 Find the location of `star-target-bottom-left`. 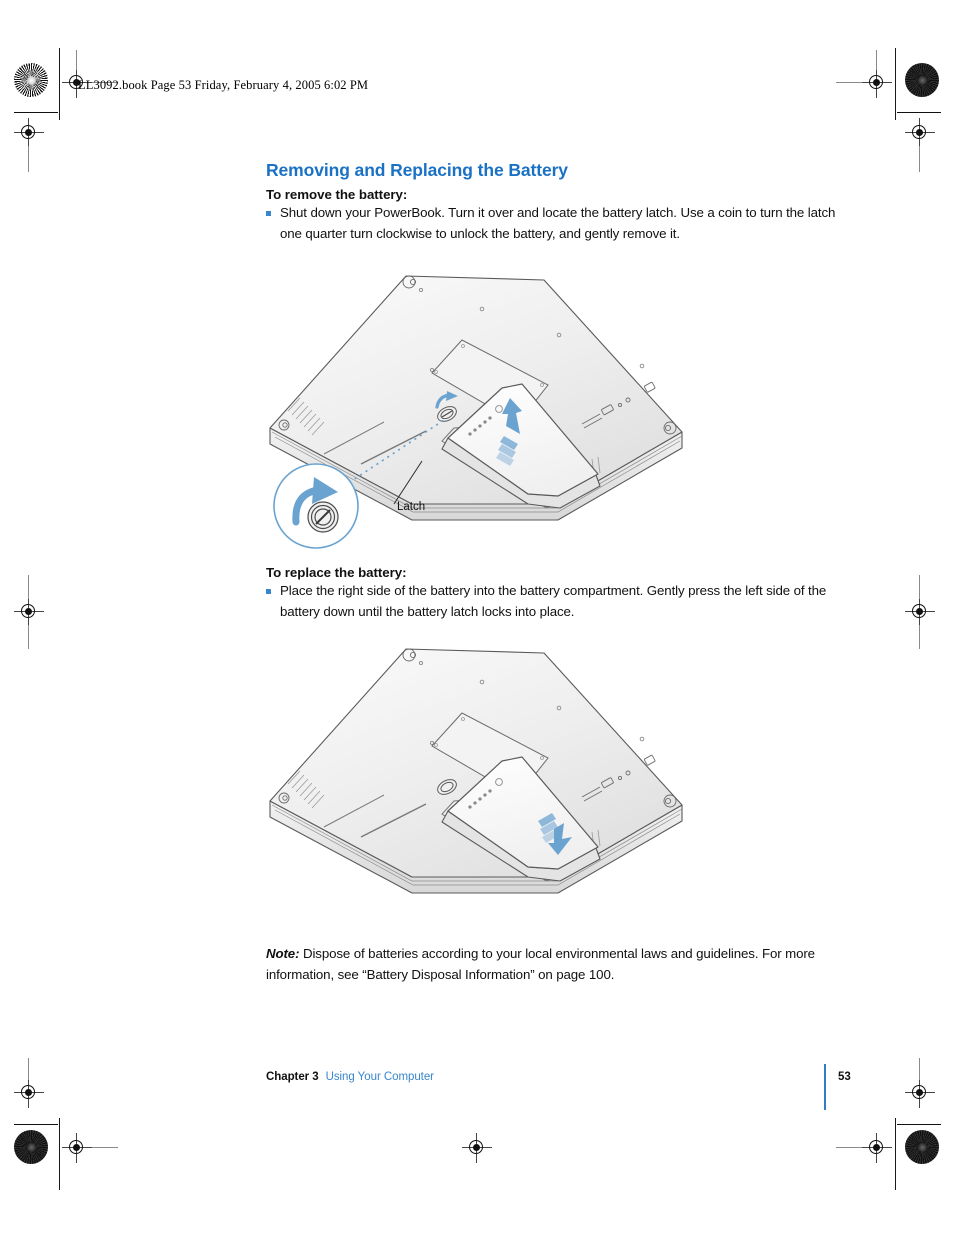

star-target-bottom-left is located at coordinates (31, 1147).